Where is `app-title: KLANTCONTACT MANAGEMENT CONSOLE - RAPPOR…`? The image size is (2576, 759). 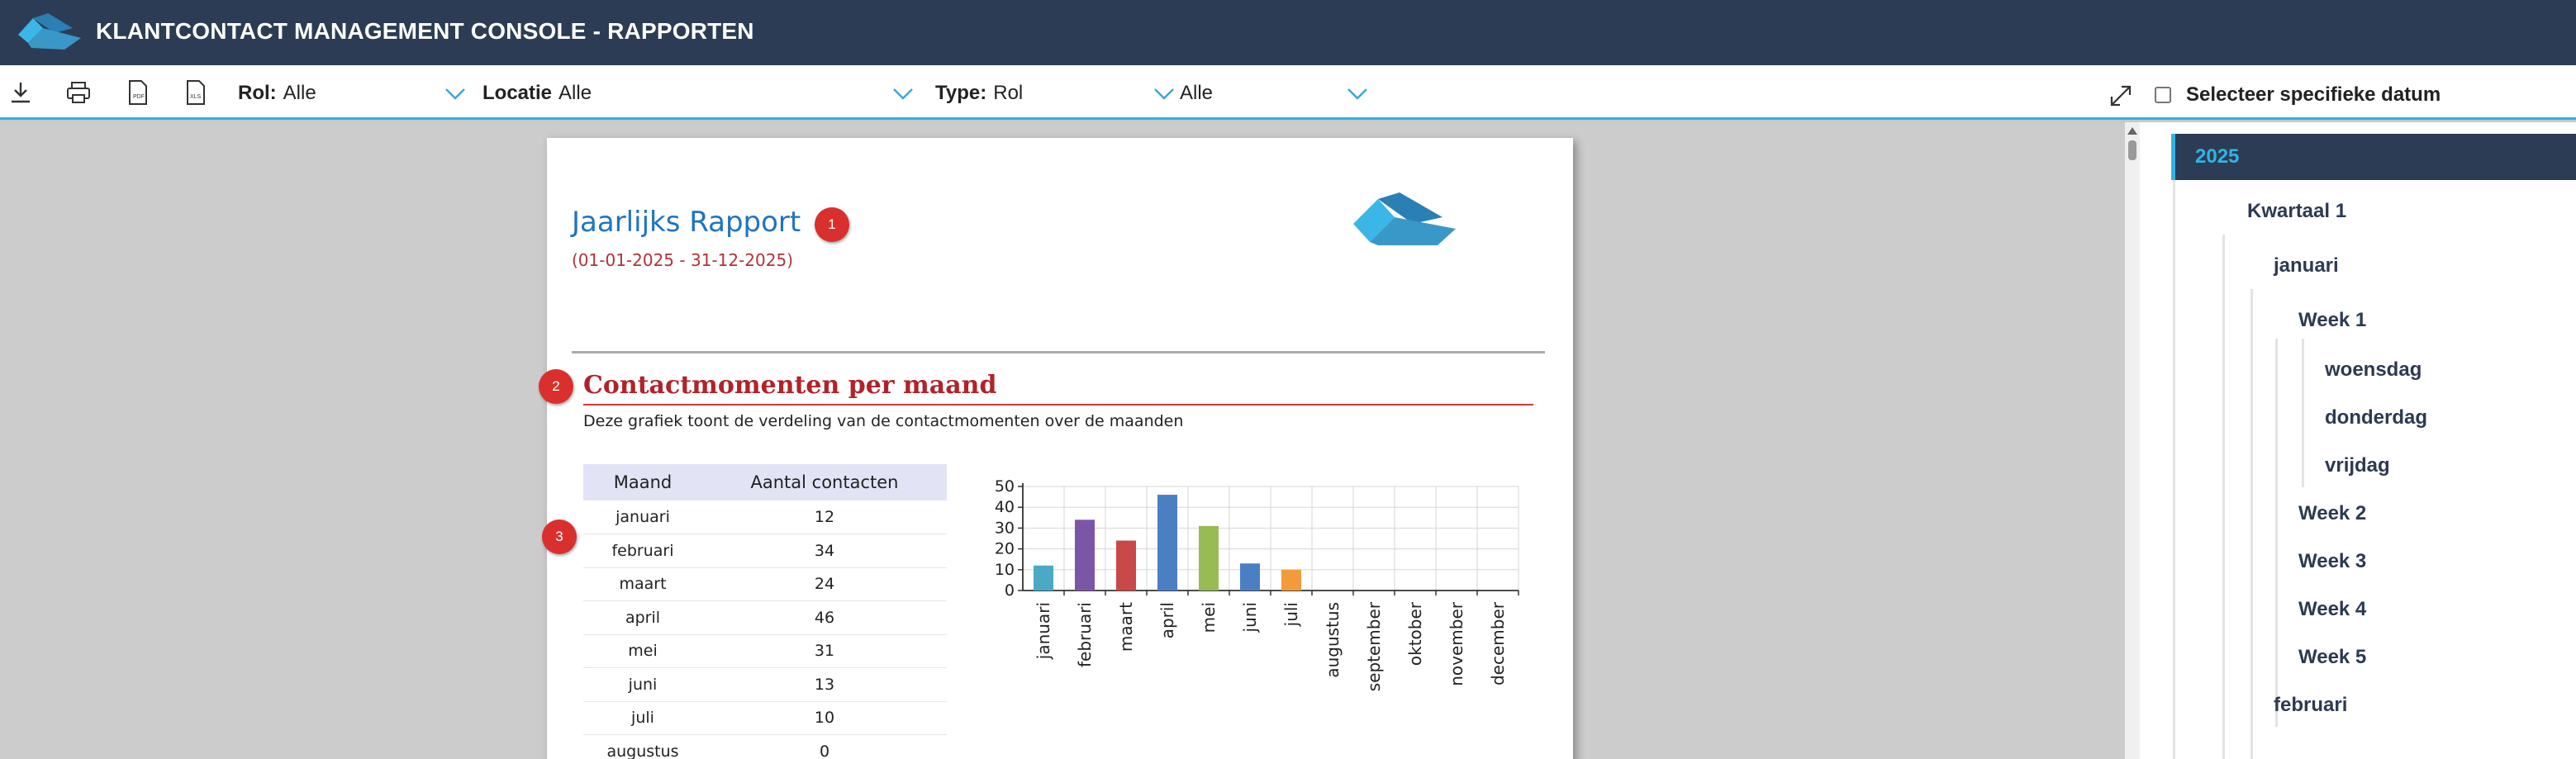
app-title: KLANTCONTACT MANAGEMENT CONSOLE - RAPPOR… is located at coordinates (425, 31).